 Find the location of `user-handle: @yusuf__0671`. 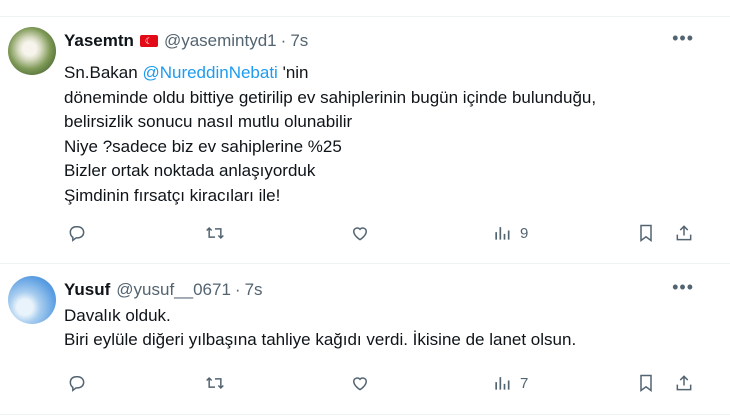

user-handle: @yusuf__0671 is located at coordinates (173, 290).